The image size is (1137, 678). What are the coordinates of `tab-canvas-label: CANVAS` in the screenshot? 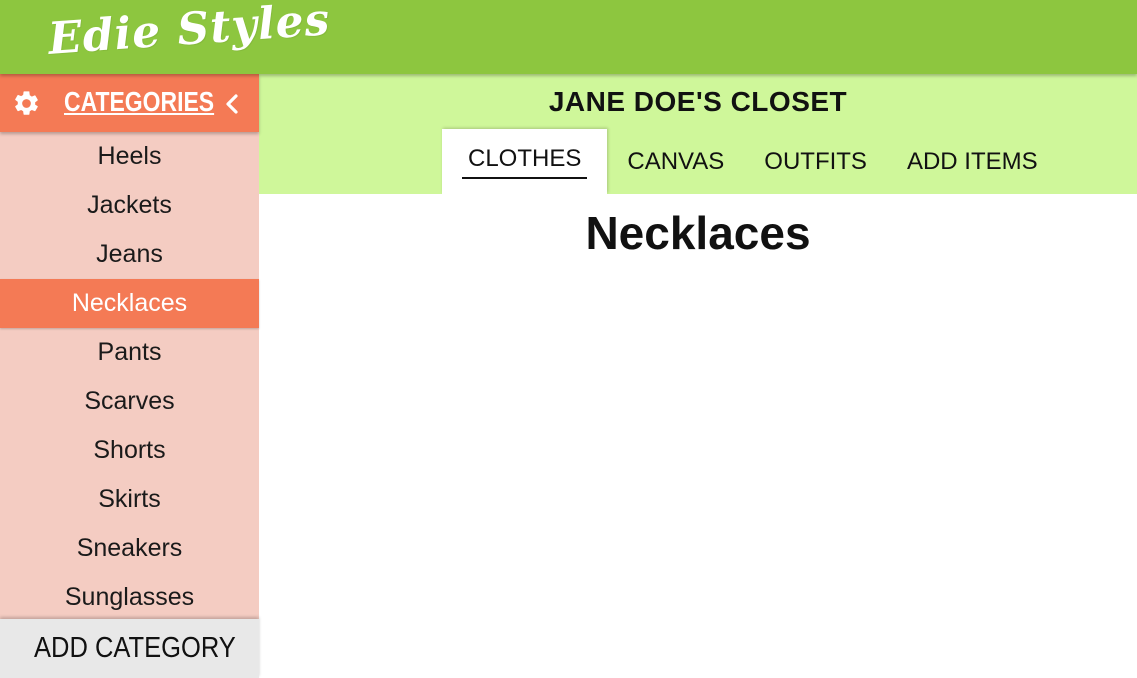 It's located at (676, 161).